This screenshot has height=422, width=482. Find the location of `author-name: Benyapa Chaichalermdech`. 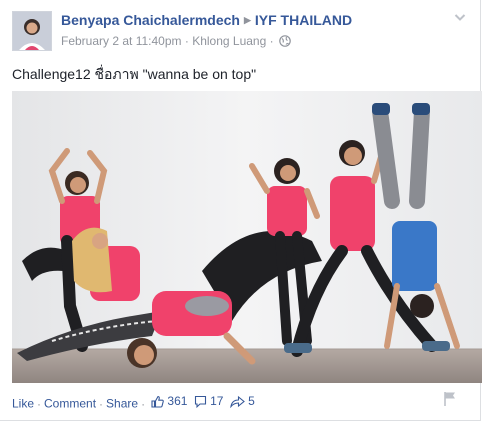

author-name: Benyapa Chaichalermdech is located at coordinates (150, 20).